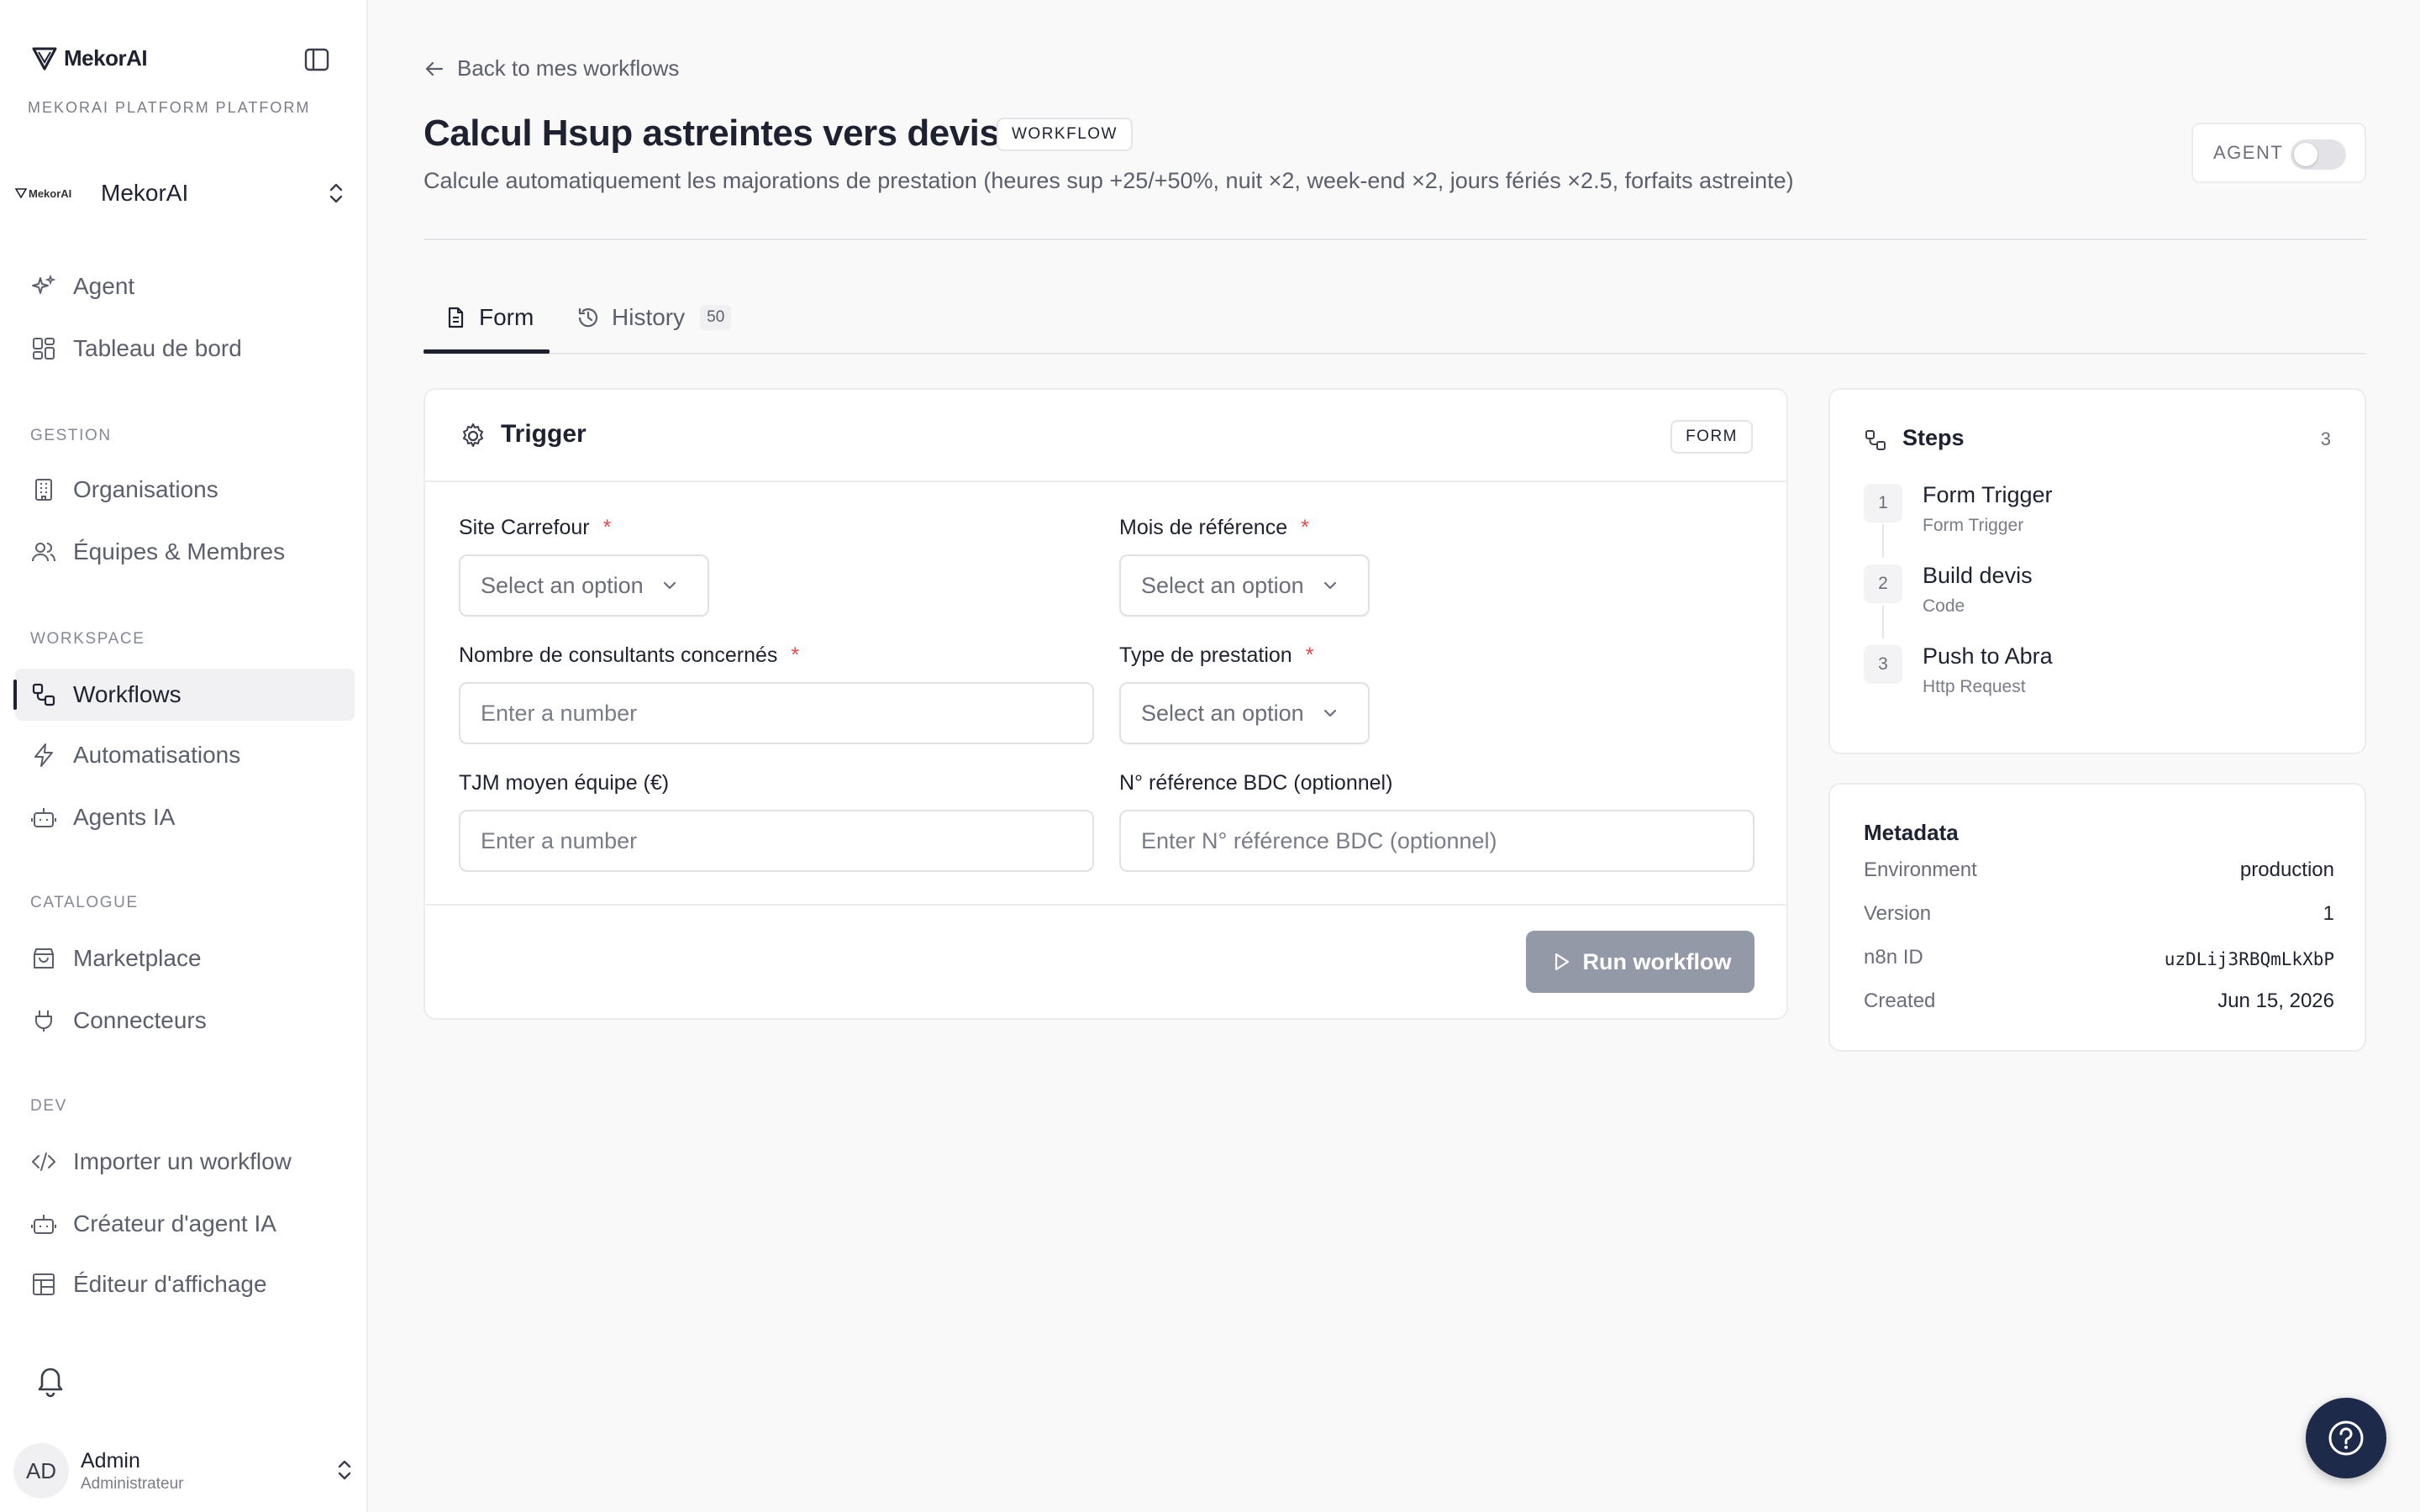  What do you see at coordinates (1562, 962) in the screenshot?
I see `play-icon` at bounding box center [1562, 962].